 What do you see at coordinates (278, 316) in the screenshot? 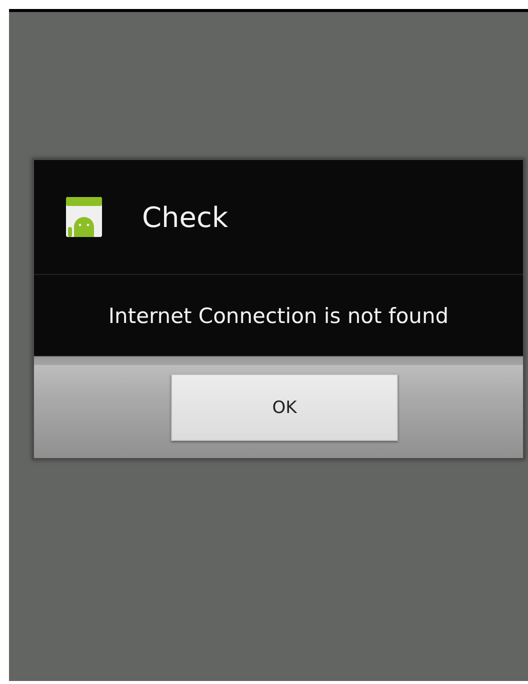
I see `dialog-message: Internet Connection is not found` at bounding box center [278, 316].